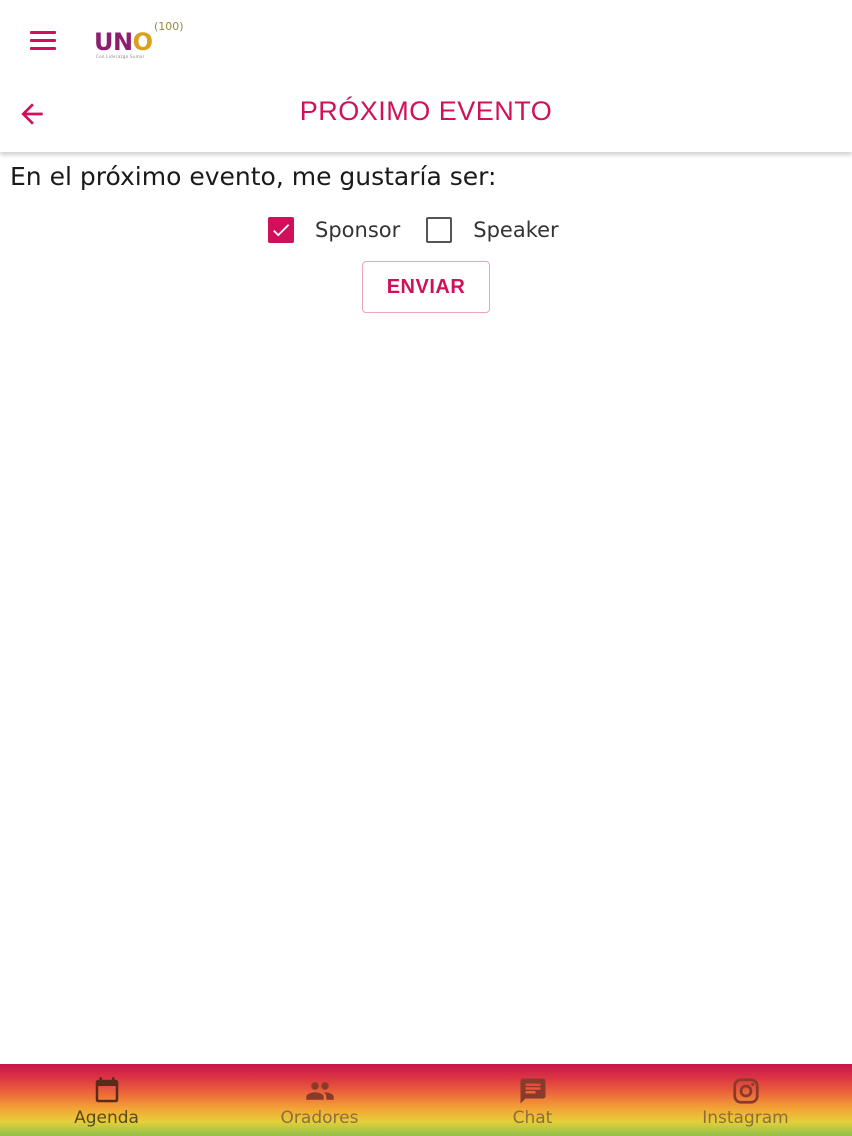  I want to click on sponsor-checkbox, so click(281, 230).